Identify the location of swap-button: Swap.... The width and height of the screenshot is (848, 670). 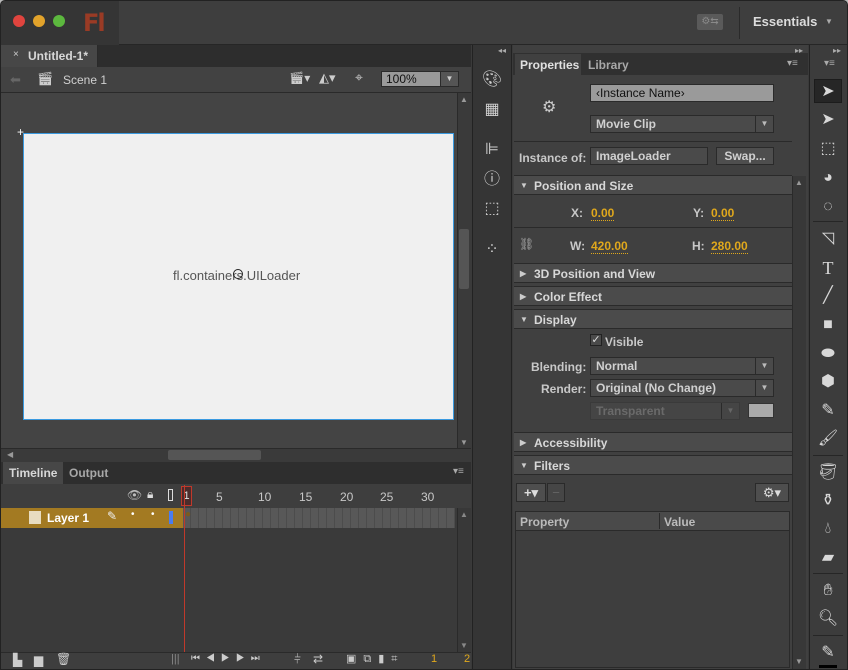
(745, 156).